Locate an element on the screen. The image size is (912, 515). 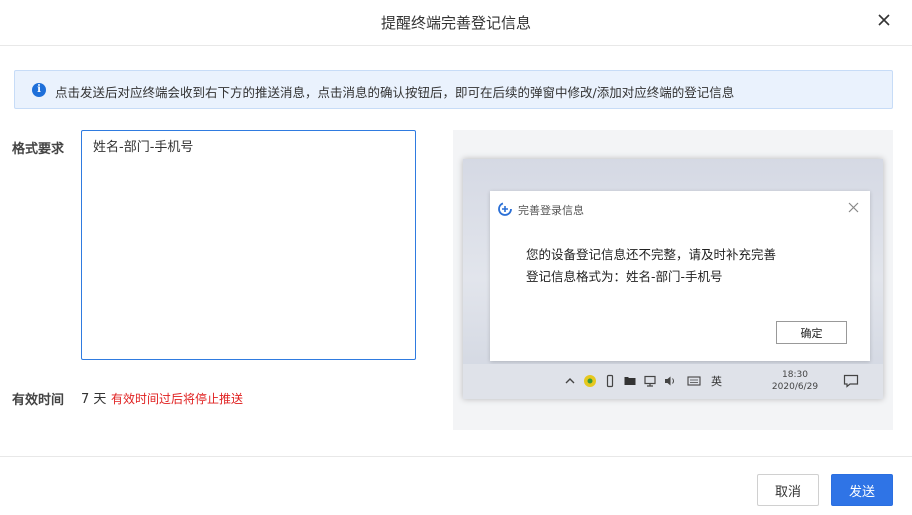
volume-icon is located at coordinates (670, 381).